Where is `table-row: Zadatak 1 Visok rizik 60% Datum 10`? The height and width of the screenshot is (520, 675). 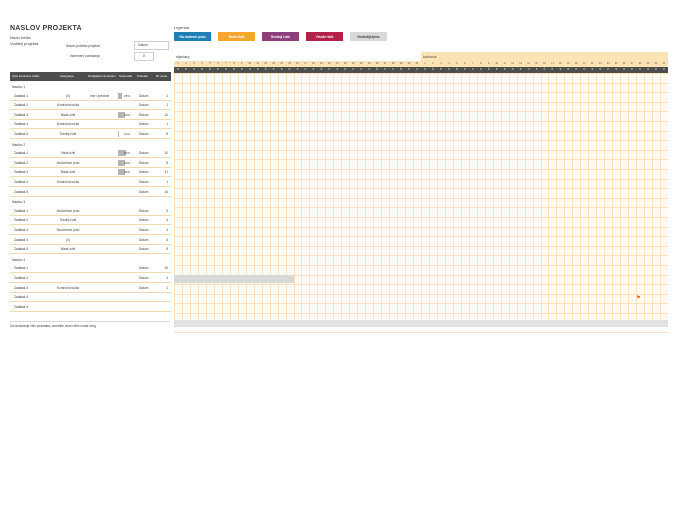 table-row: Zadatak 1 Visok rizik 60% Datum 10 is located at coordinates (90, 154).